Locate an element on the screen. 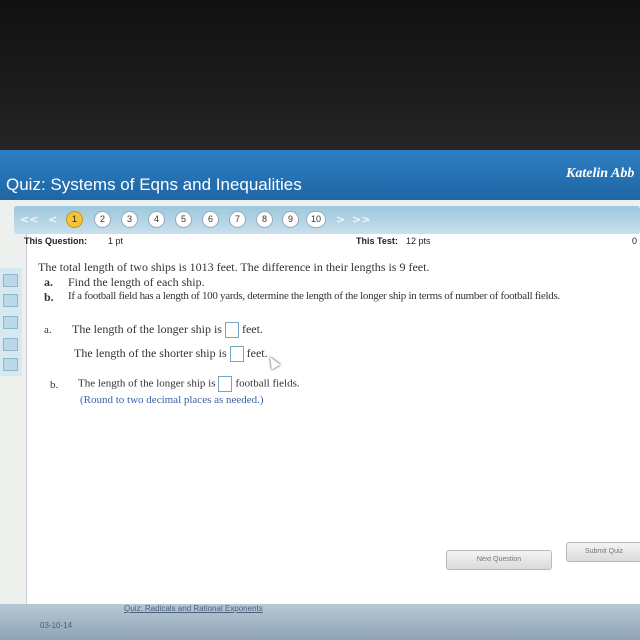  first-question-button: << is located at coordinates (29, 219).